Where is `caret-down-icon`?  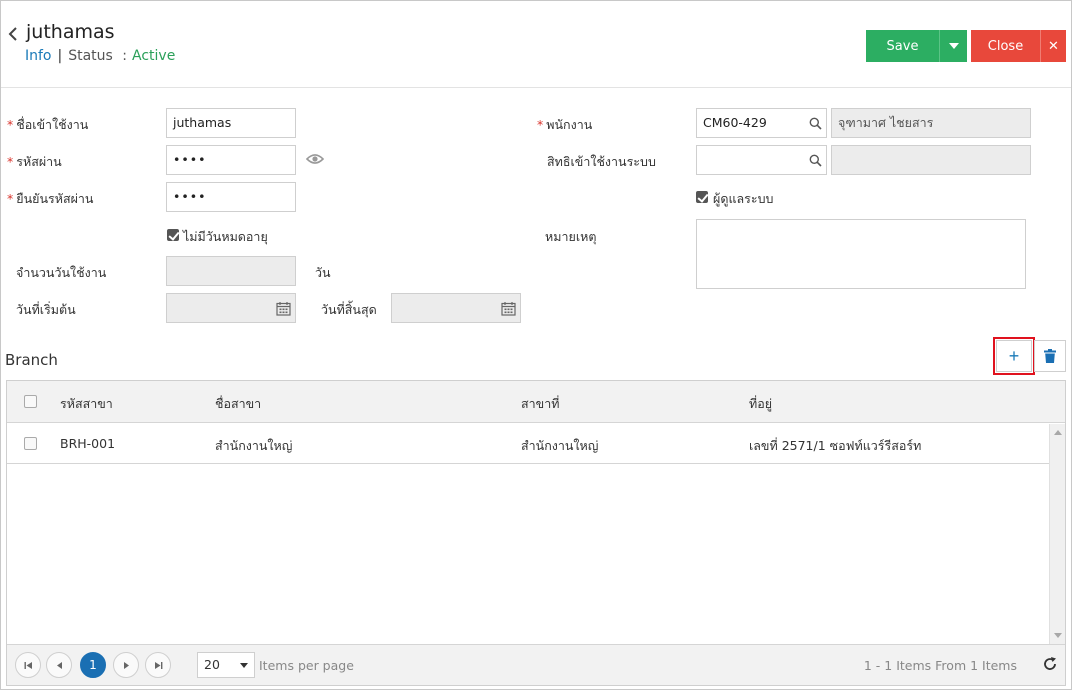
caret-down-icon is located at coordinates (953, 46).